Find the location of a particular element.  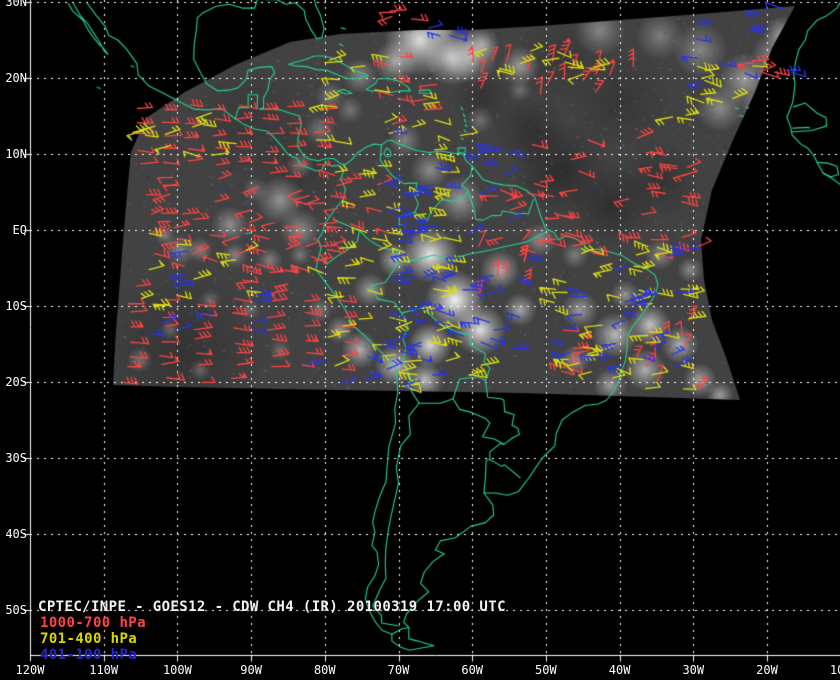

lon-tick-label: 90W is located at coordinates (251, 670).